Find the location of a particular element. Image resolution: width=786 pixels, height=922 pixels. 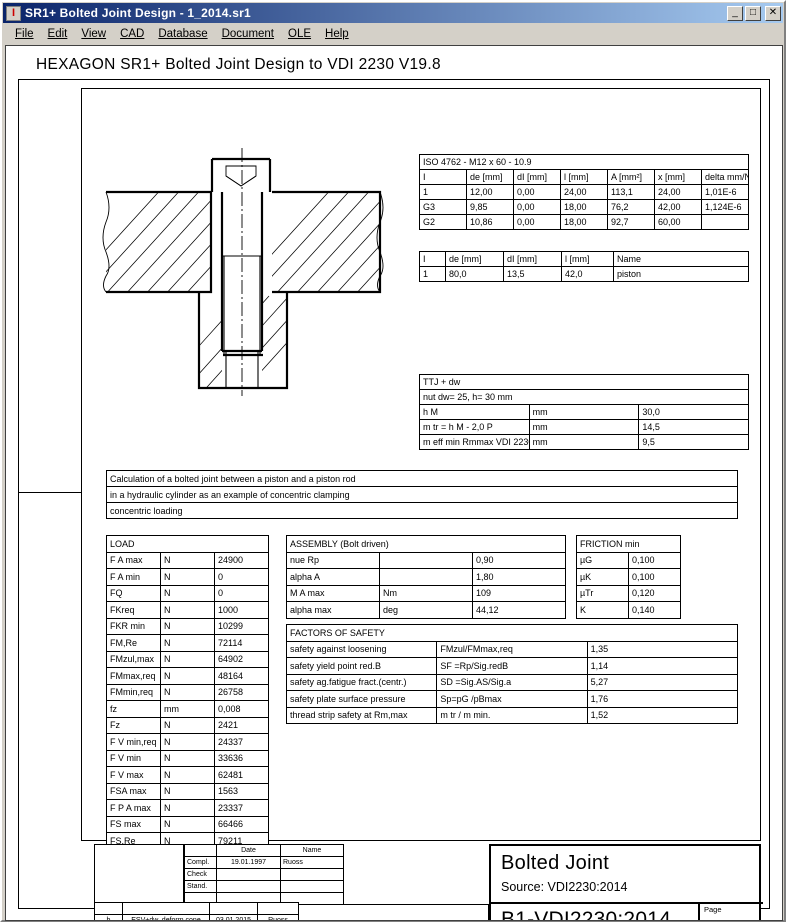

menu-ole-label: OLE is located at coordinates (300, 33).